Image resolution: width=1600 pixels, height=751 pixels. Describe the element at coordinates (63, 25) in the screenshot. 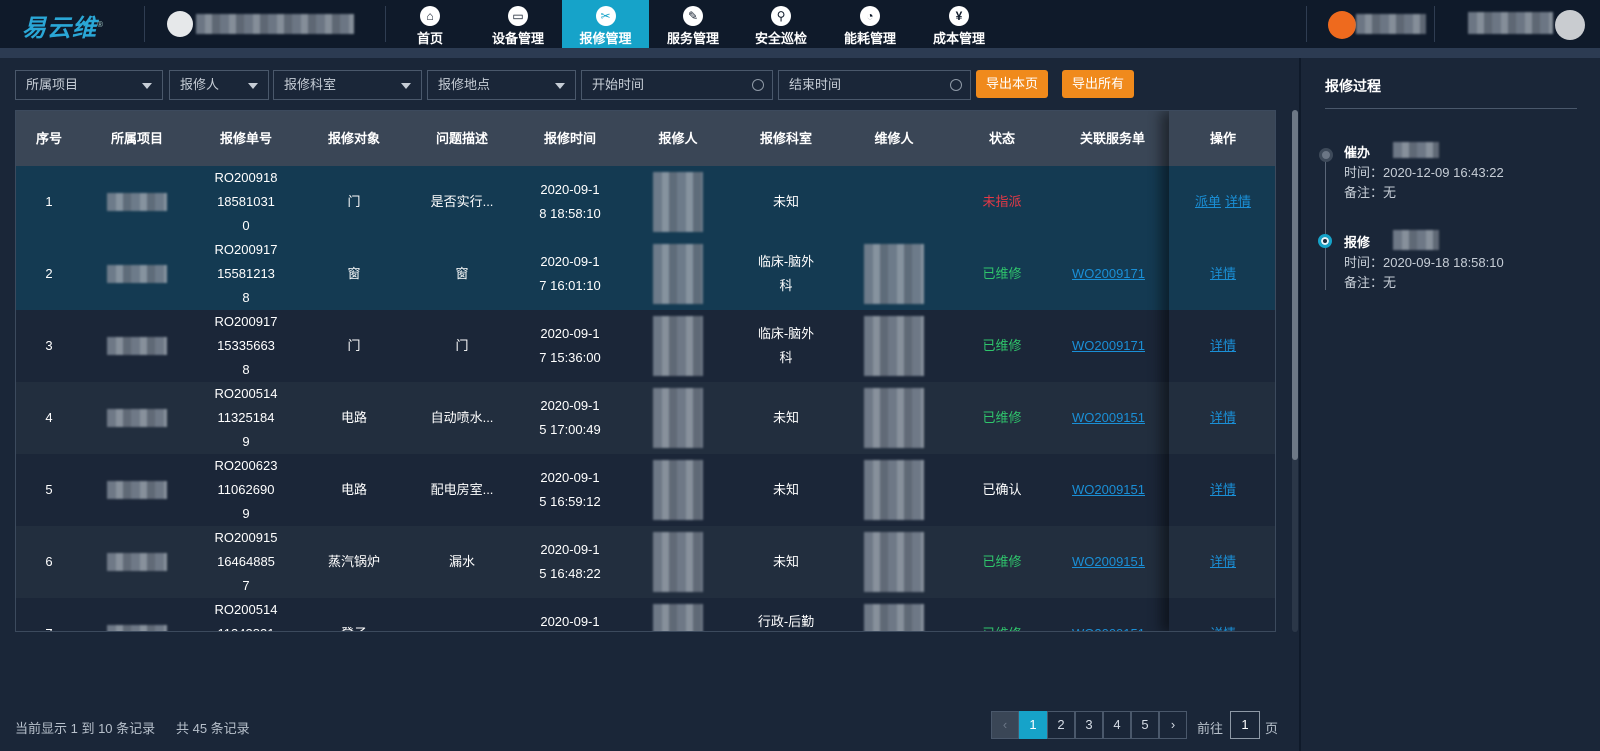

I see `app-logo: 易云维®` at that location.